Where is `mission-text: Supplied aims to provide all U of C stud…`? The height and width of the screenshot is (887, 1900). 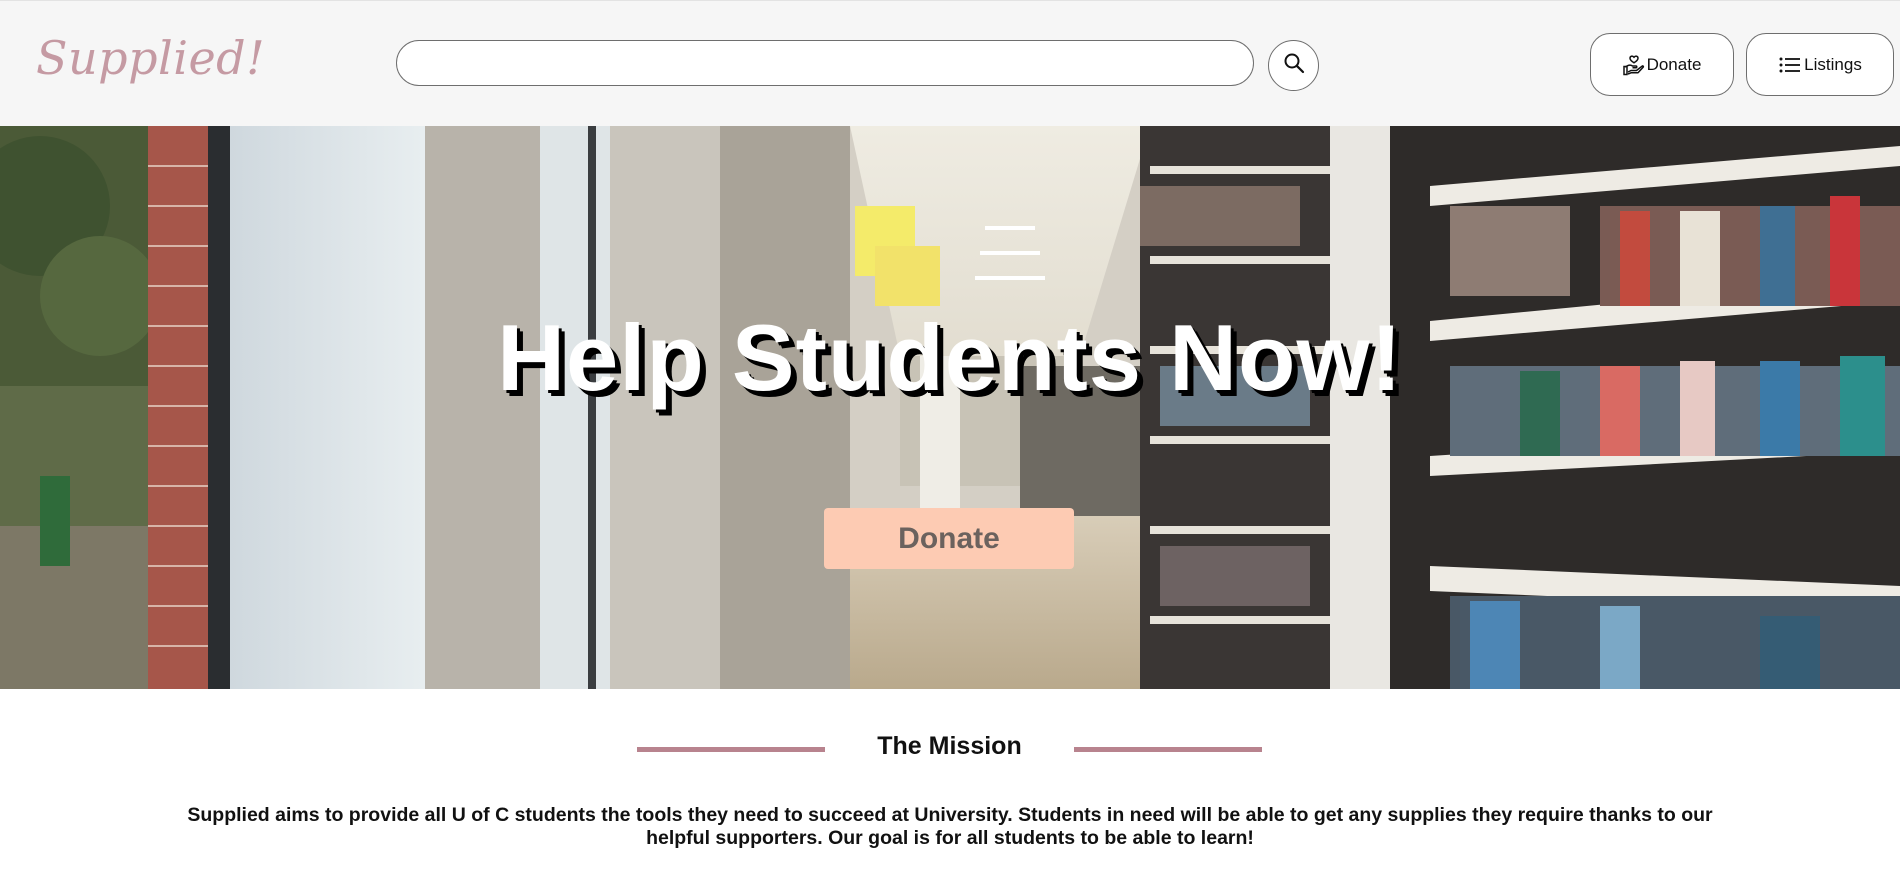
mission-text: Supplied aims to provide all U of C stud… is located at coordinates (950, 826).